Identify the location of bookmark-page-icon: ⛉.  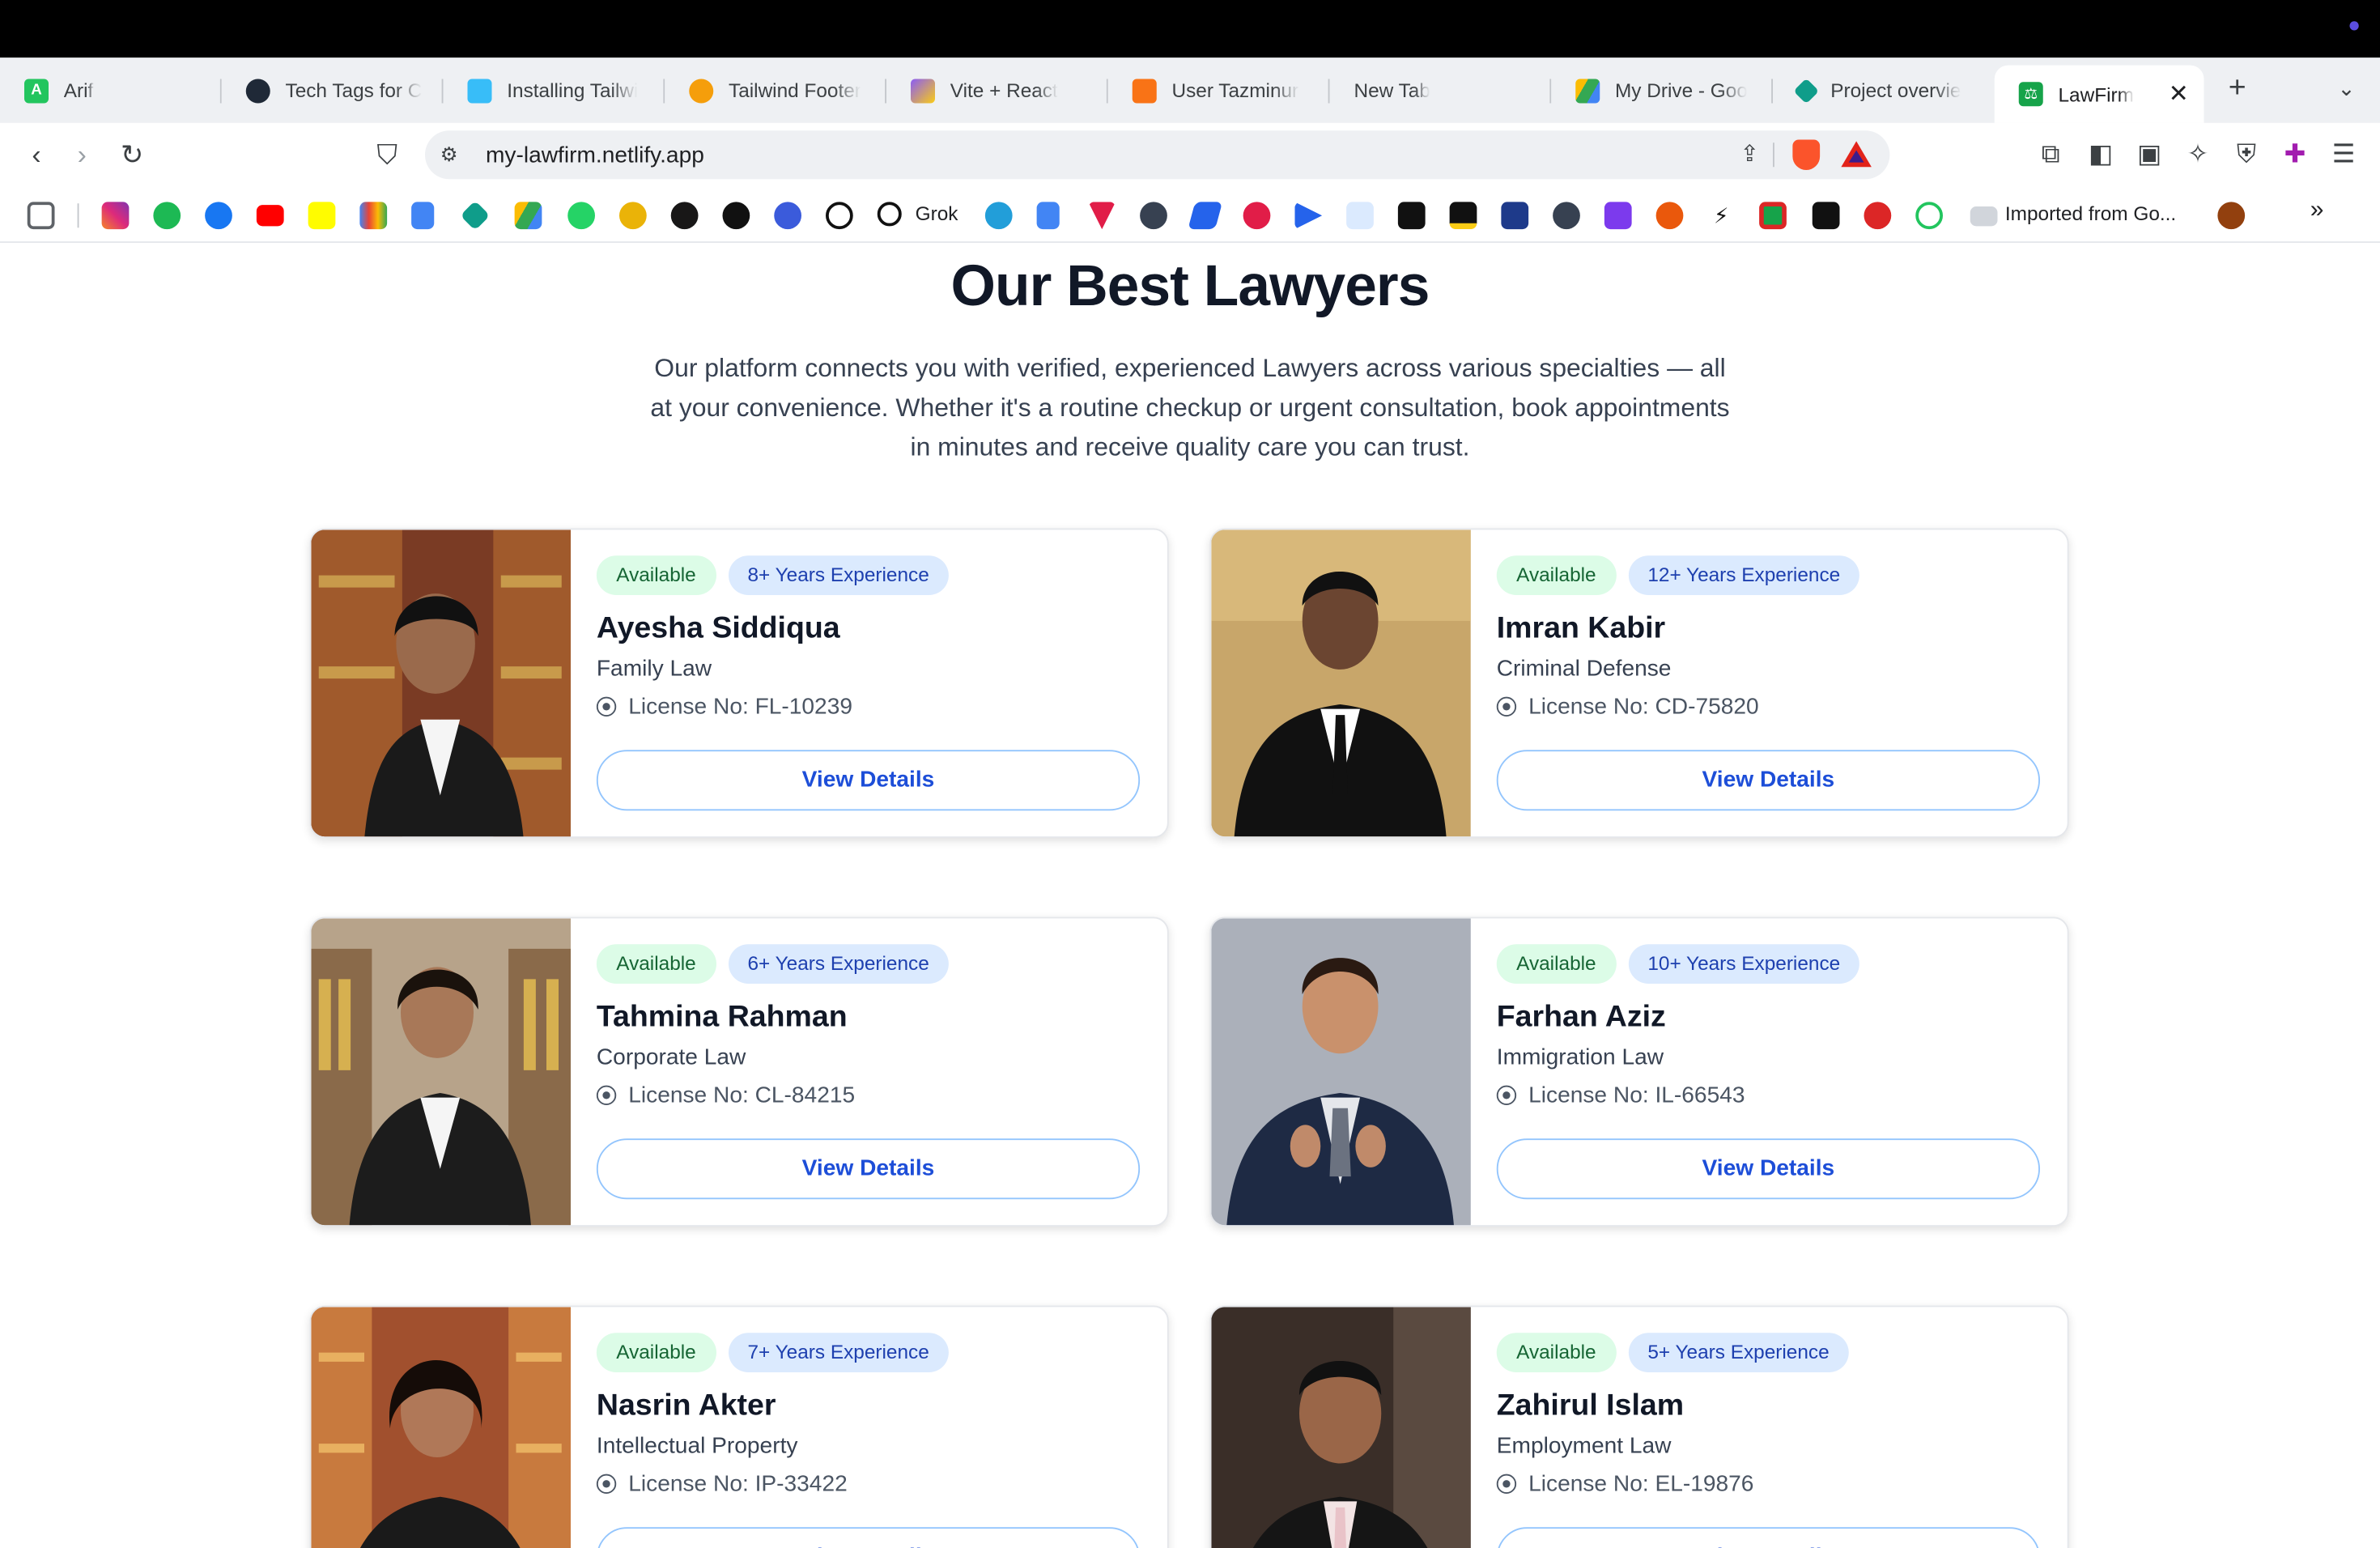
(387, 155).